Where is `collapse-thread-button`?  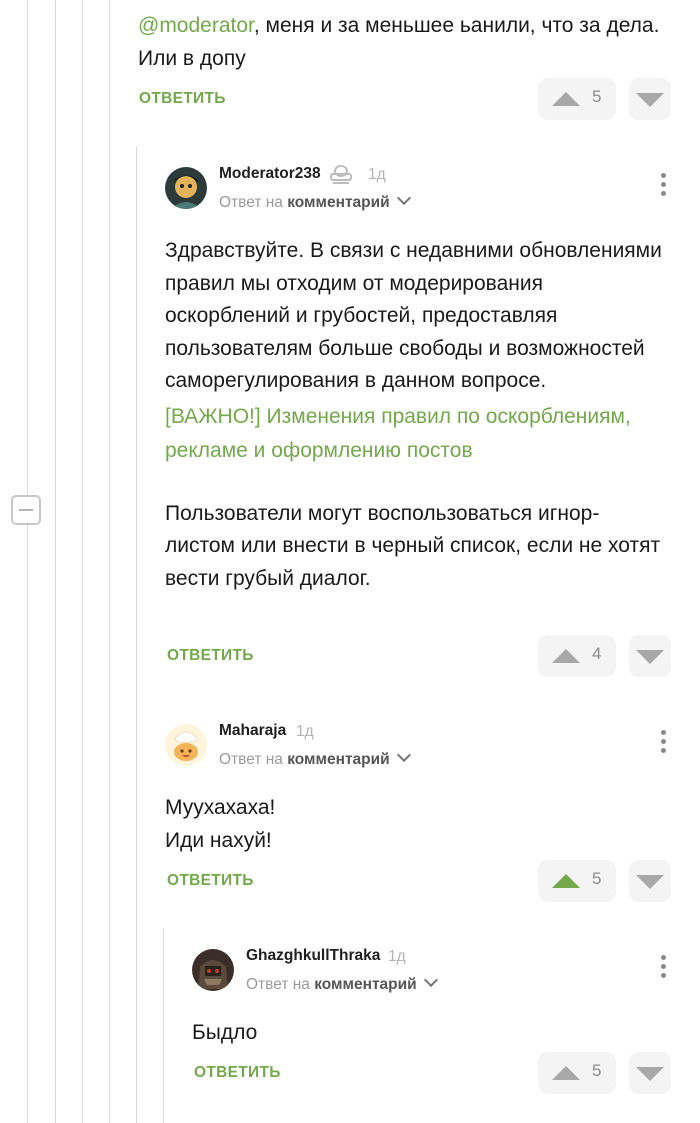 collapse-thread-button is located at coordinates (26, 510).